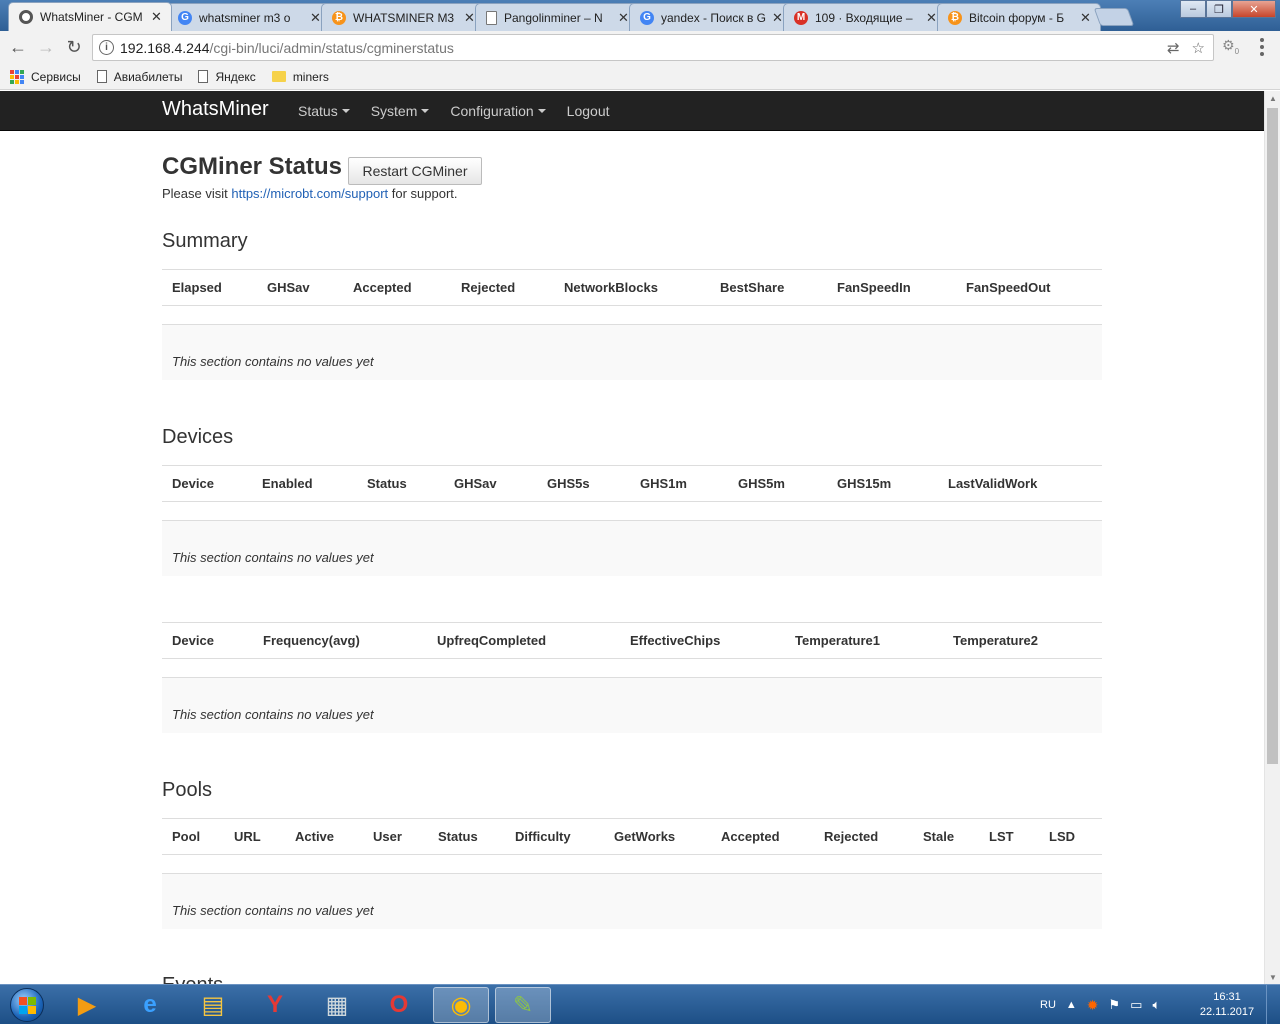  What do you see at coordinates (752, 287) in the screenshot?
I see `column-header: BestShare` at bounding box center [752, 287].